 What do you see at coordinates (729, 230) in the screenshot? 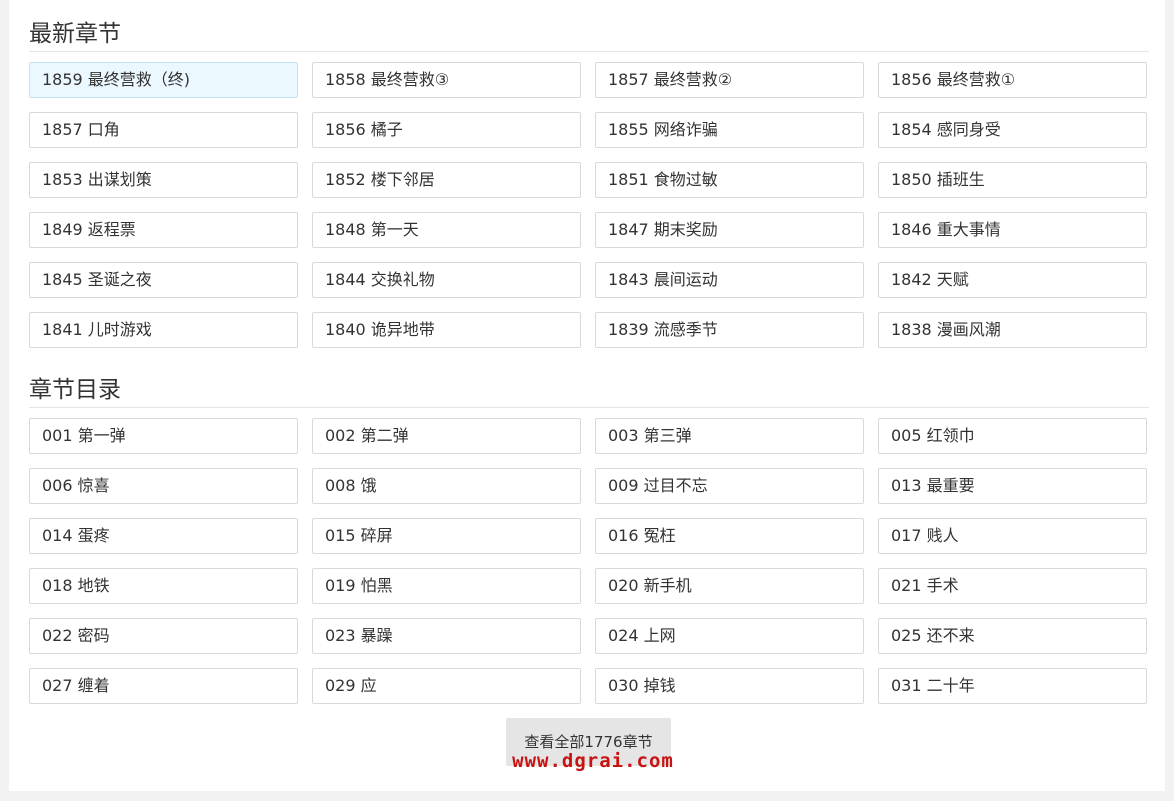
I see `latest-chapter-item: 1847 期末奖励` at bounding box center [729, 230].